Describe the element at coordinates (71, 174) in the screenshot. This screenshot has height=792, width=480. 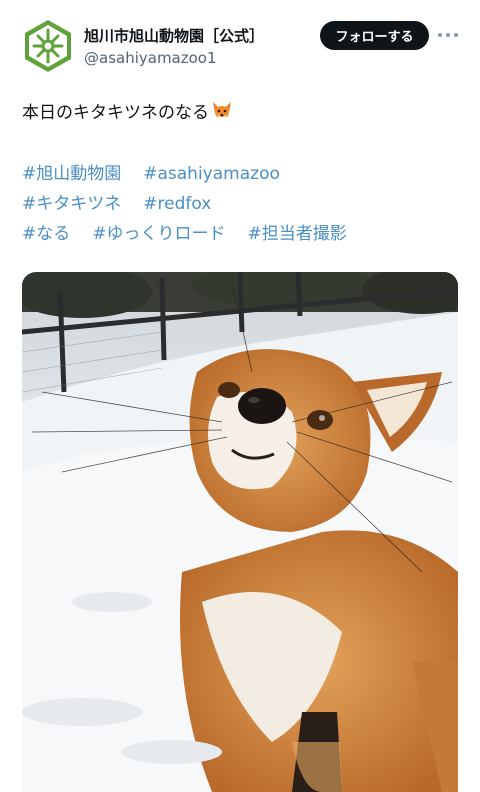
I see `hashtag-link: #旭山動物園` at that location.